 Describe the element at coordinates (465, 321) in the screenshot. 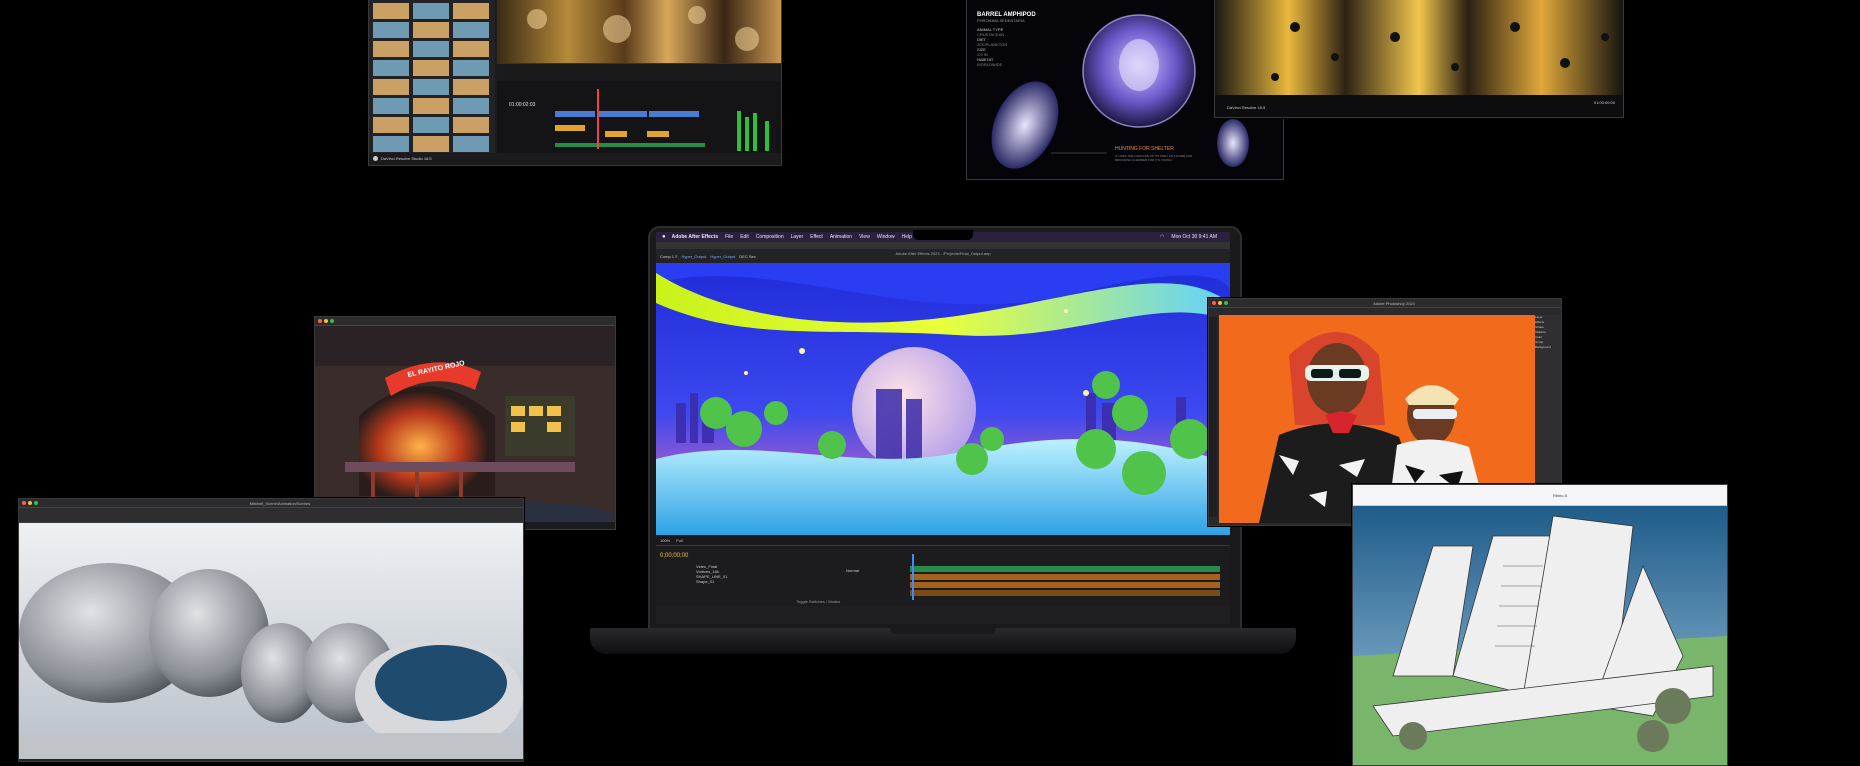

I see `title-bar` at that location.